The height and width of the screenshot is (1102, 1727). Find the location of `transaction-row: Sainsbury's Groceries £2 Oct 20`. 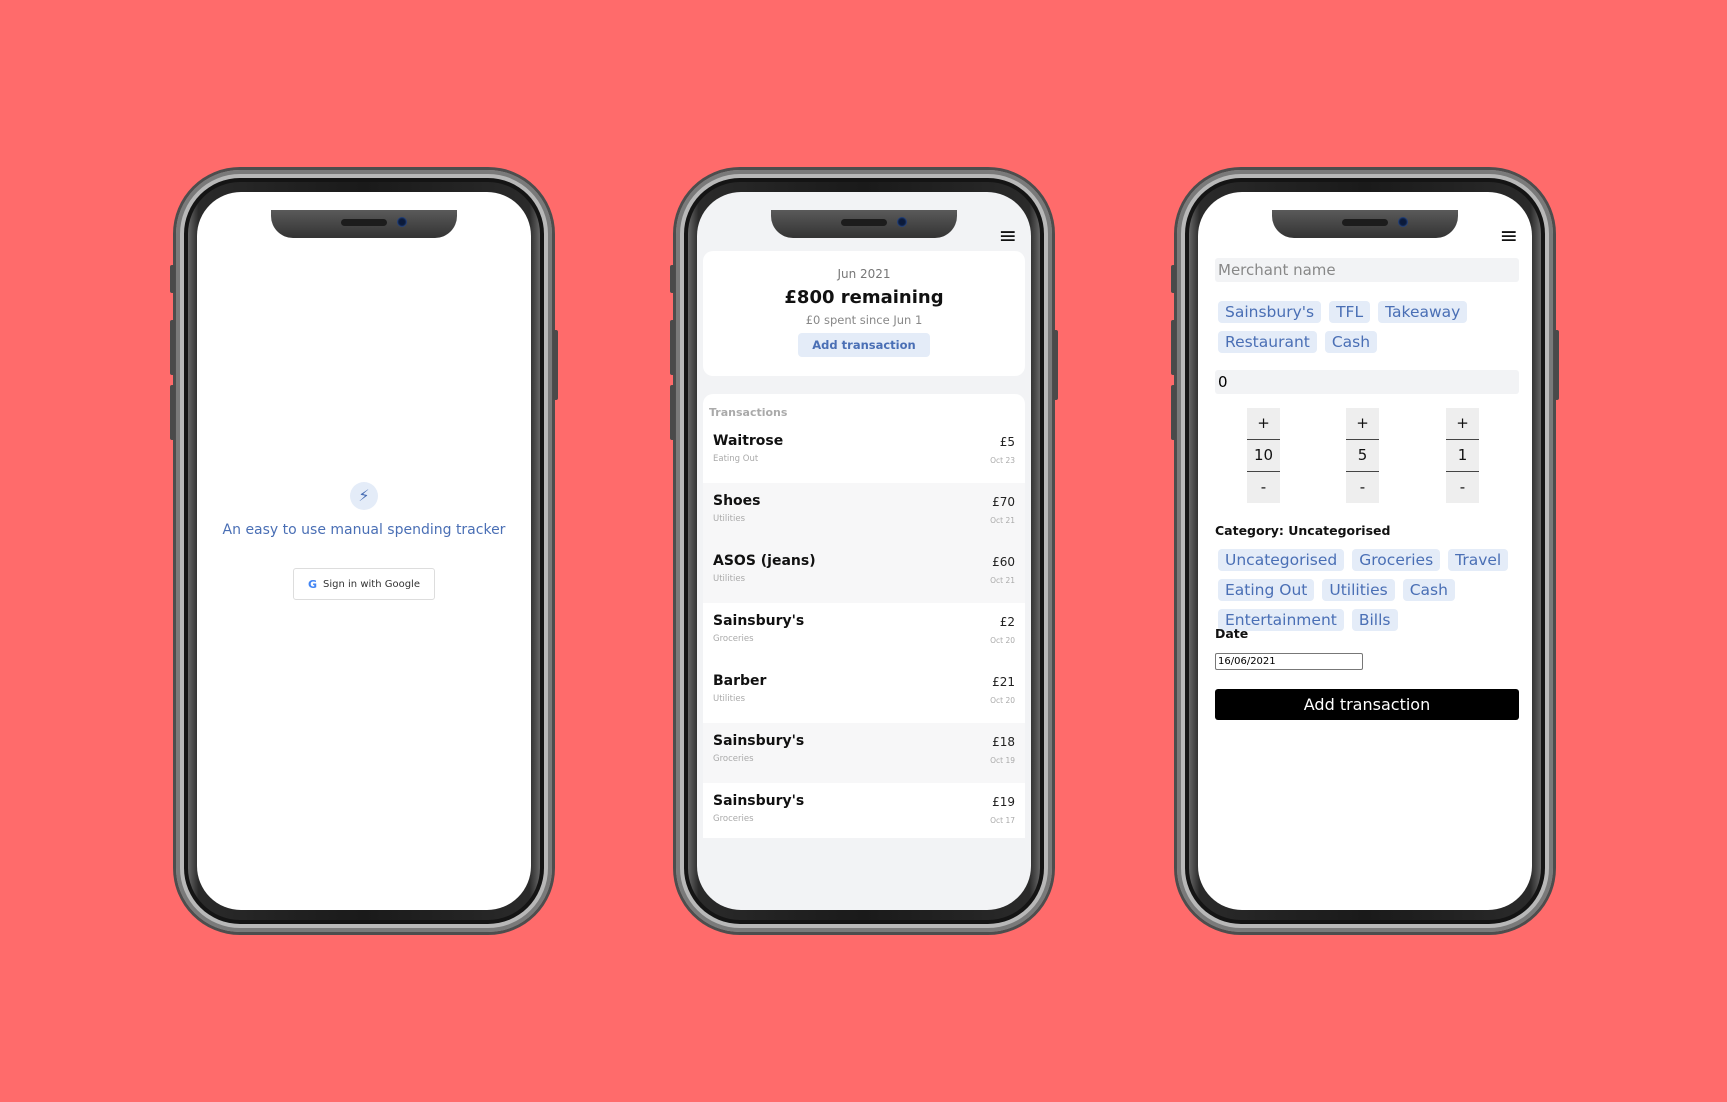

transaction-row: Sainsbury's Groceries £2 Oct 20 is located at coordinates (864, 633).